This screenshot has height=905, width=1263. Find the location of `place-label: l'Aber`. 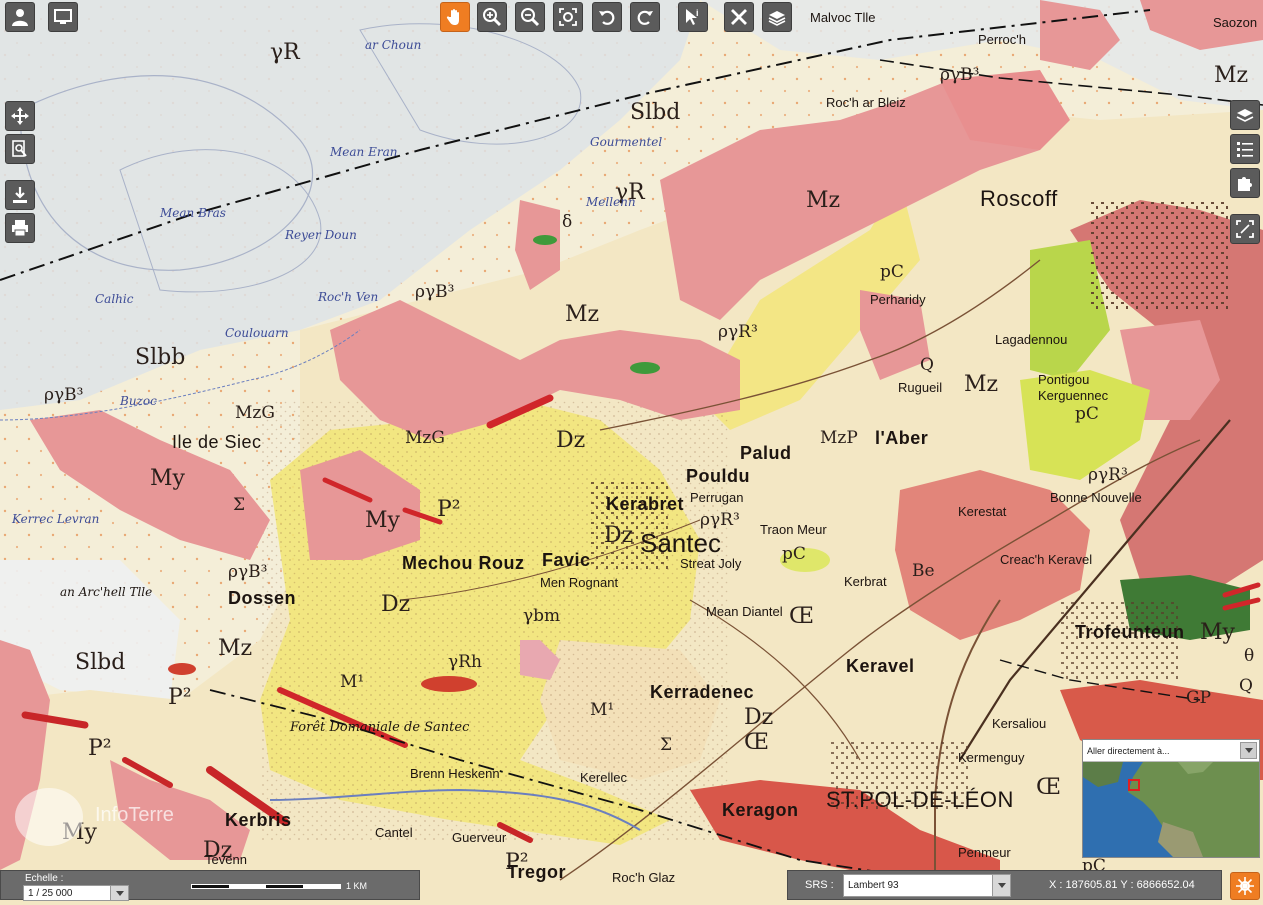

place-label: l'Aber is located at coordinates (902, 438).